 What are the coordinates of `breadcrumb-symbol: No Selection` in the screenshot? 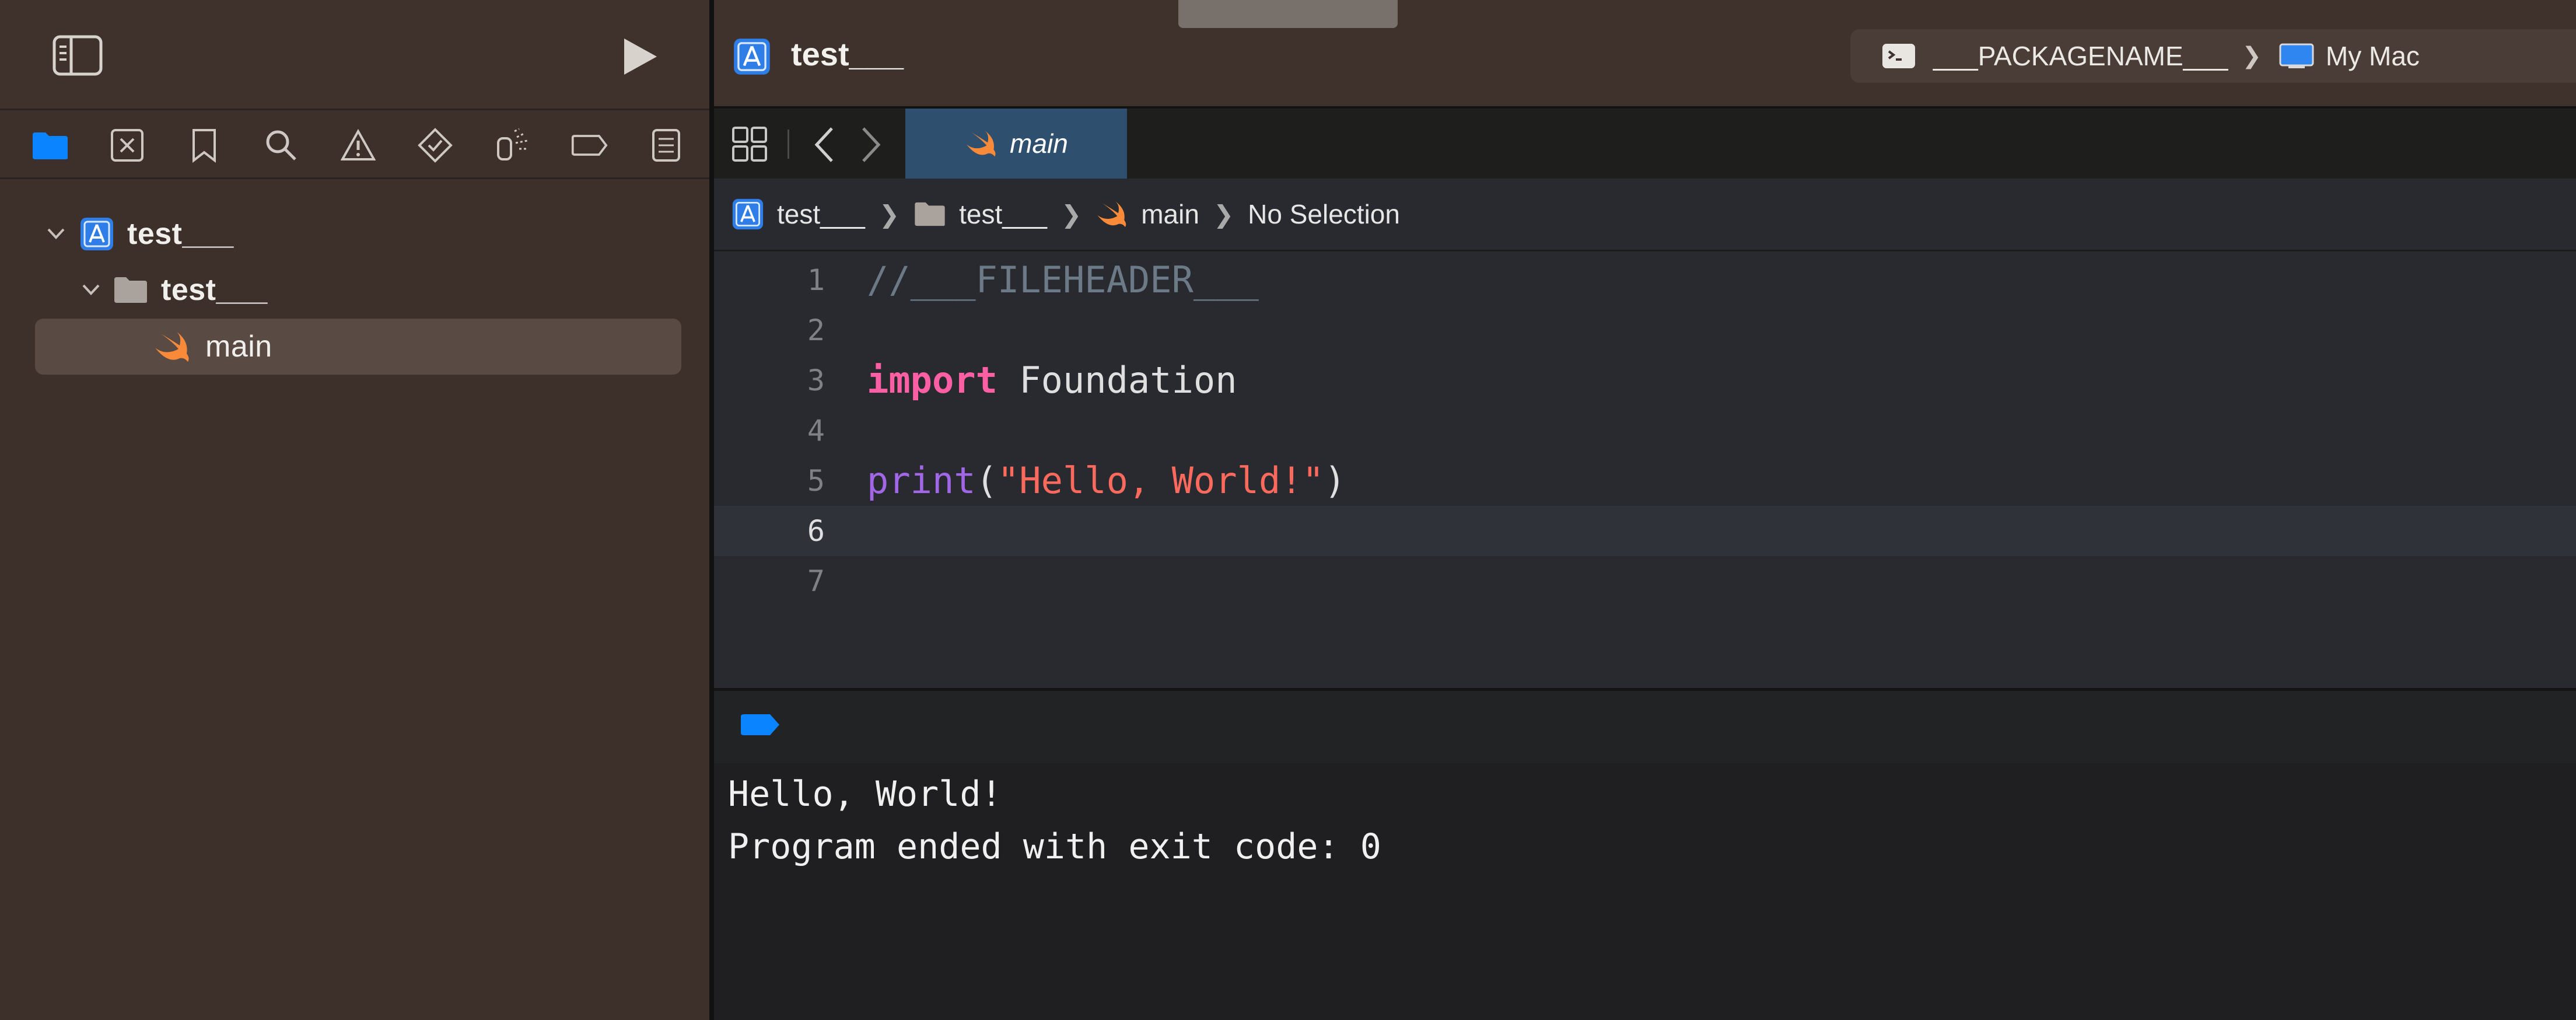 It's located at (1324, 214).